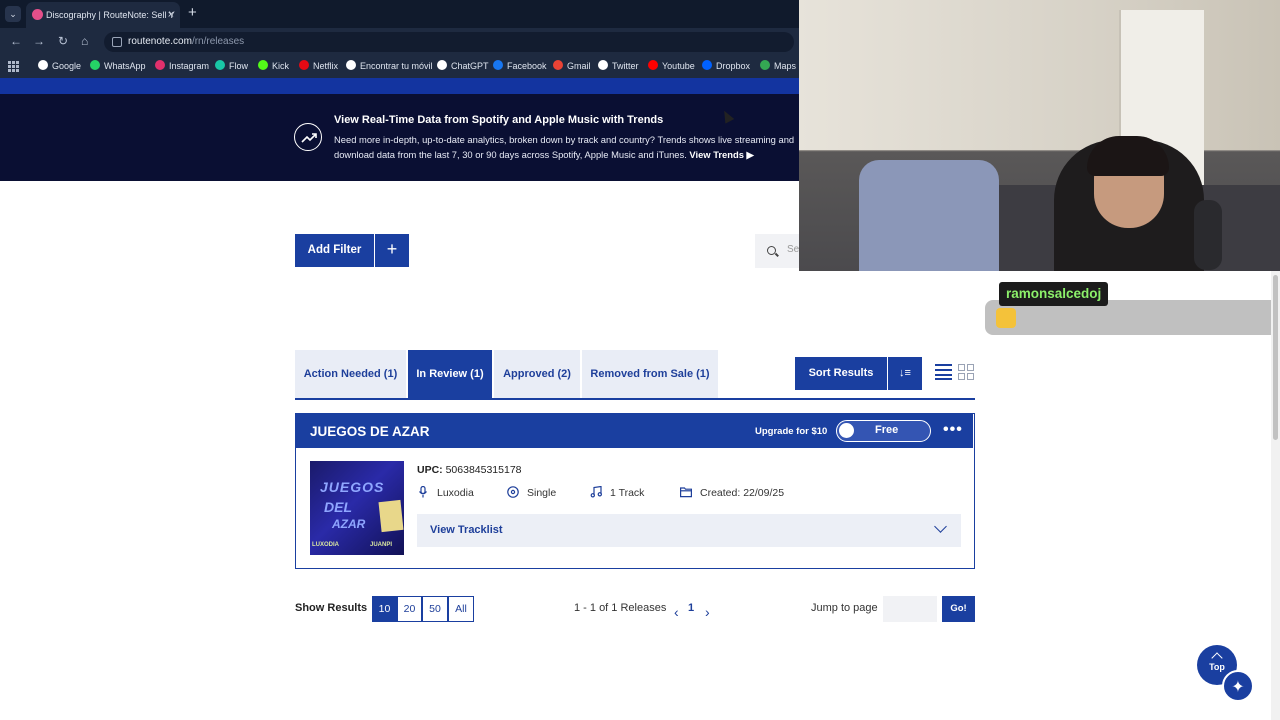  Describe the element at coordinates (513, 492) in the screenshot. I see `disc-icon` at that location.